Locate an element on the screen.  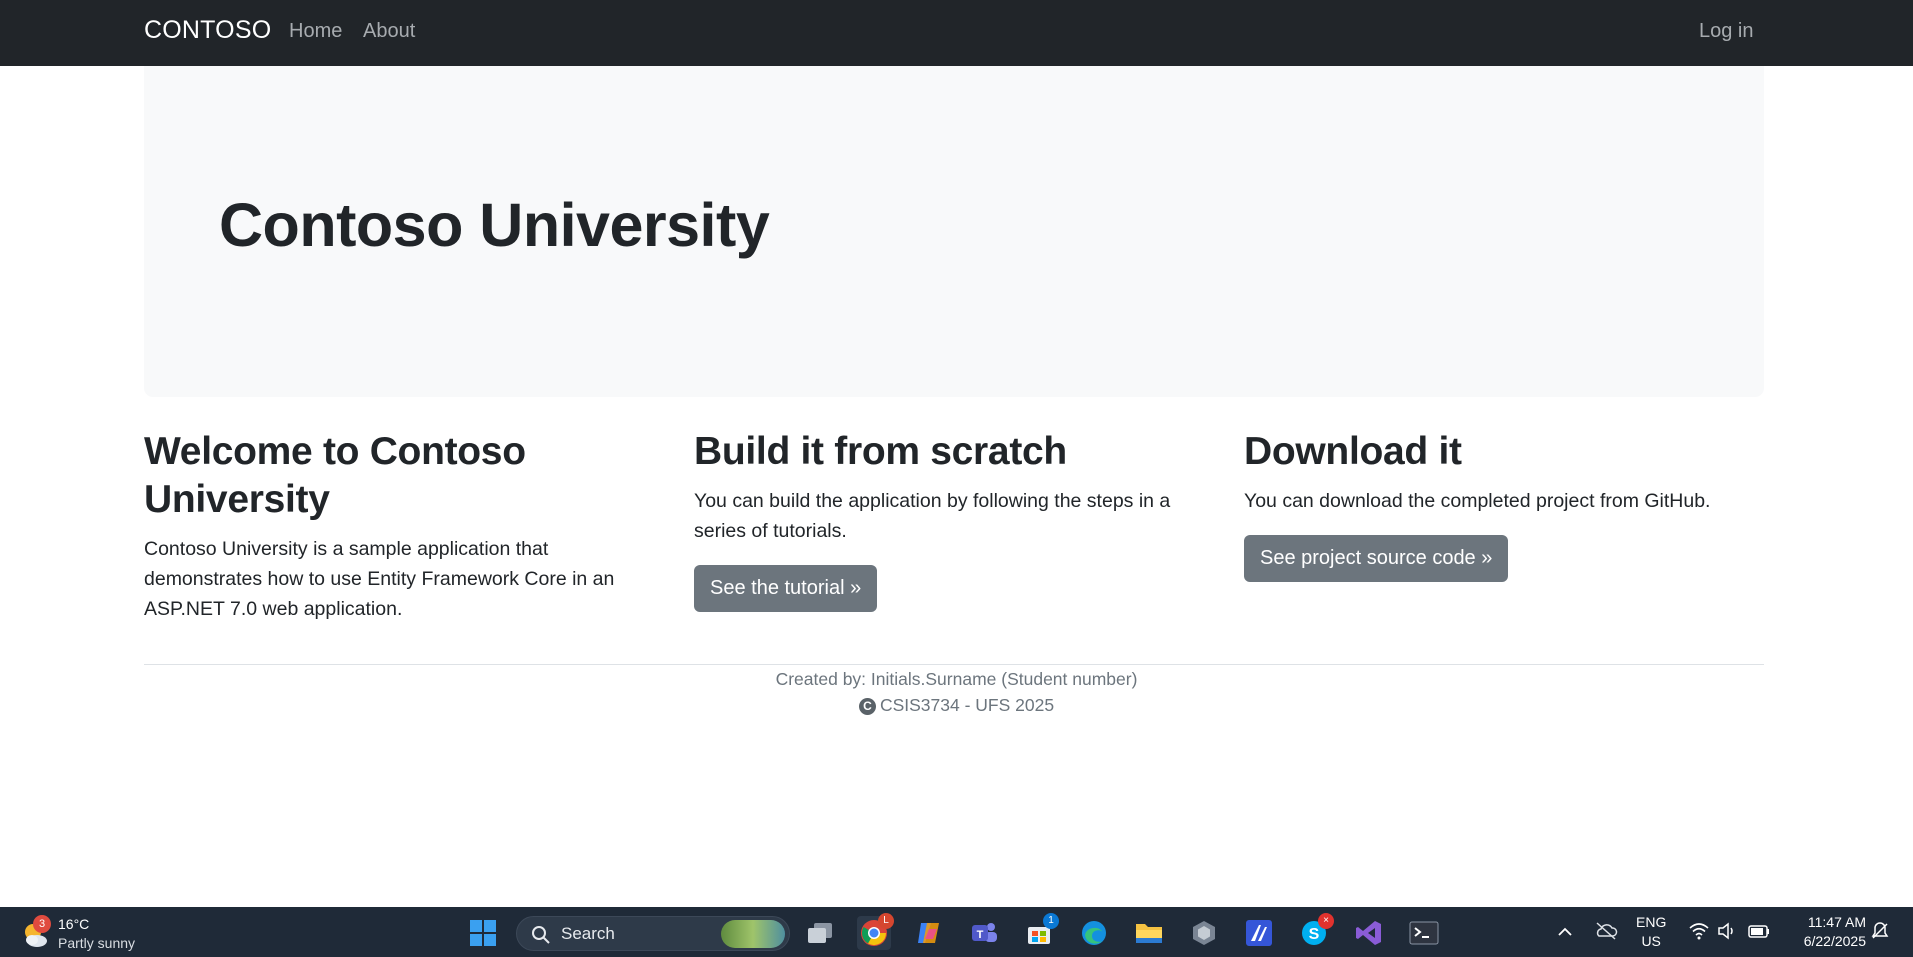
copyright-icon: C is located at coordinates (867, 706).